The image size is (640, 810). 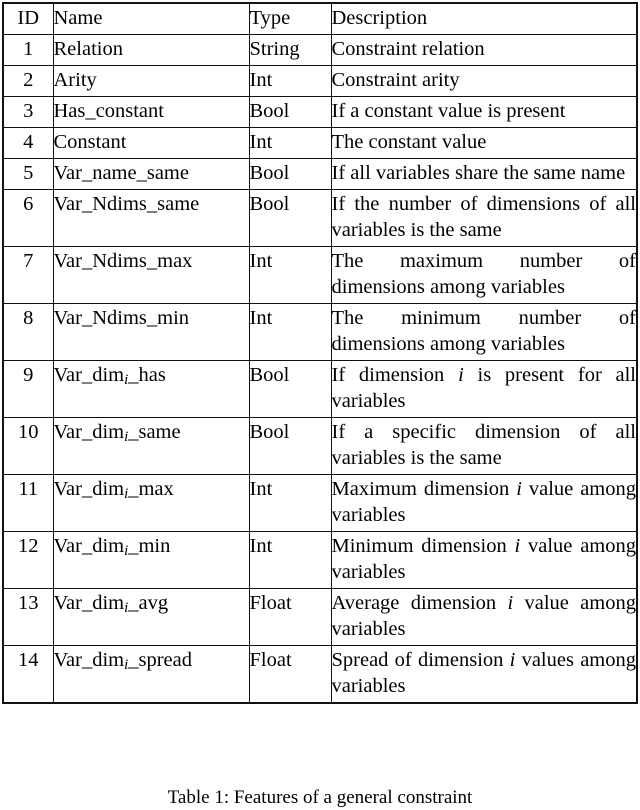 I want to click on cell-description: Constraint relation, so click(x=484, y=50).